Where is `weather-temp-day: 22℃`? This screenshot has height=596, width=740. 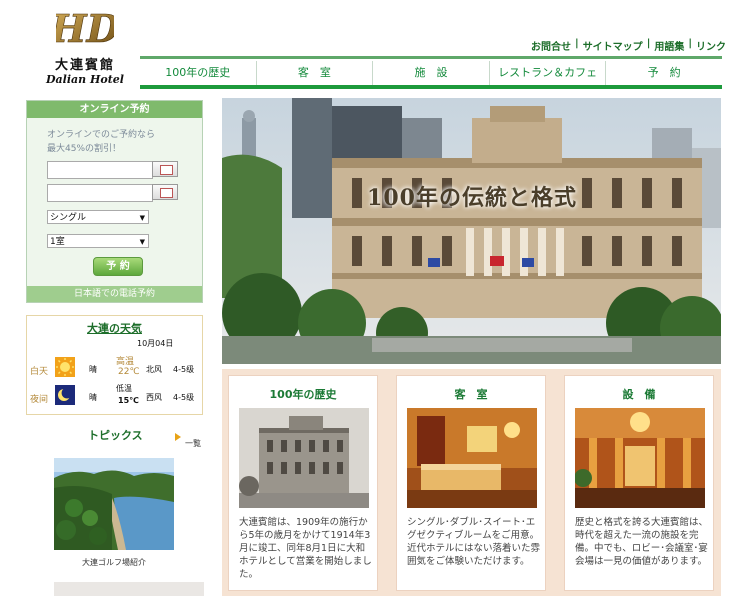
weather-temp-day: 22℃ is located at coordinates (129, 372).